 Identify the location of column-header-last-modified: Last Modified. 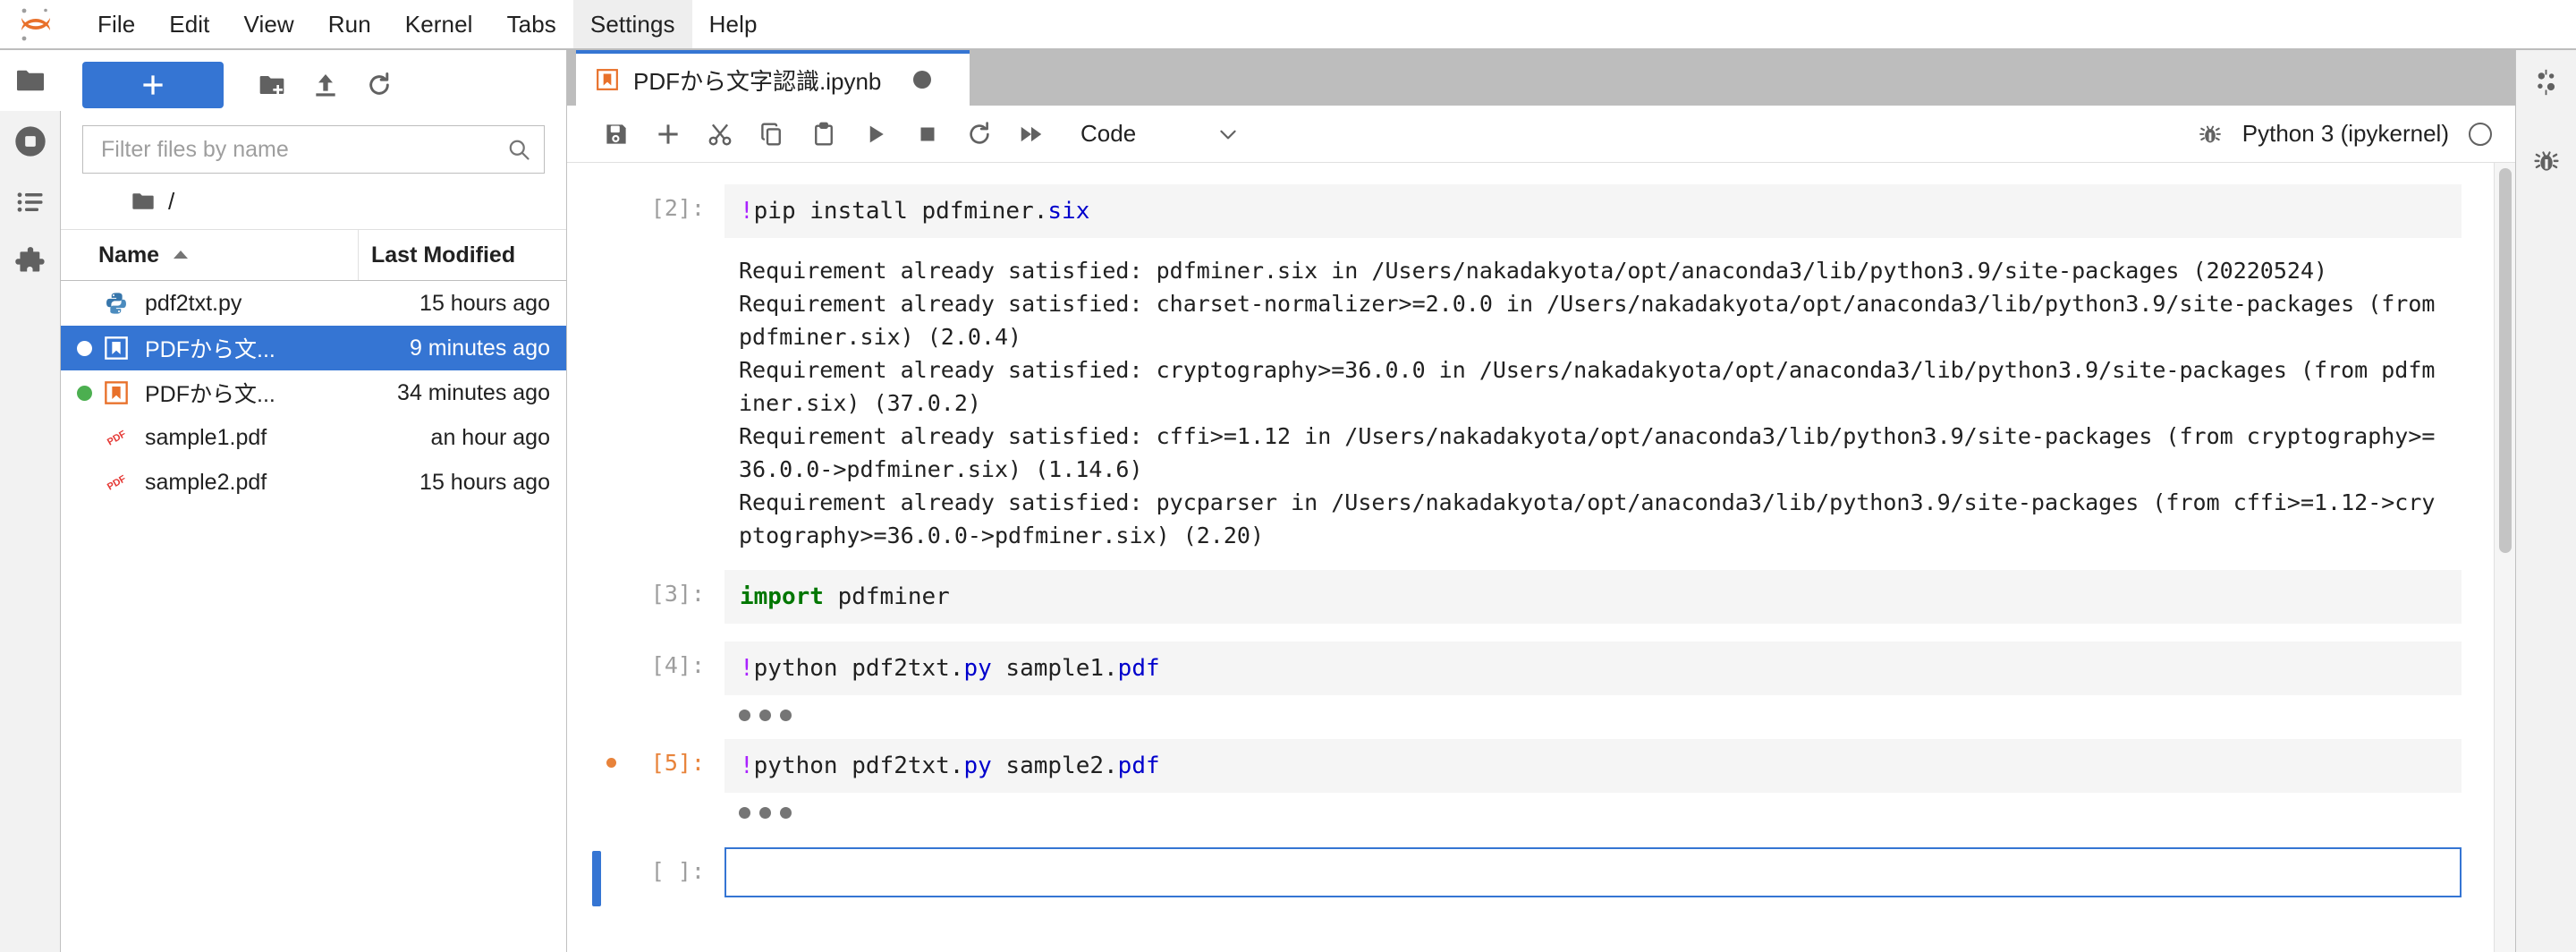
(462, 255).